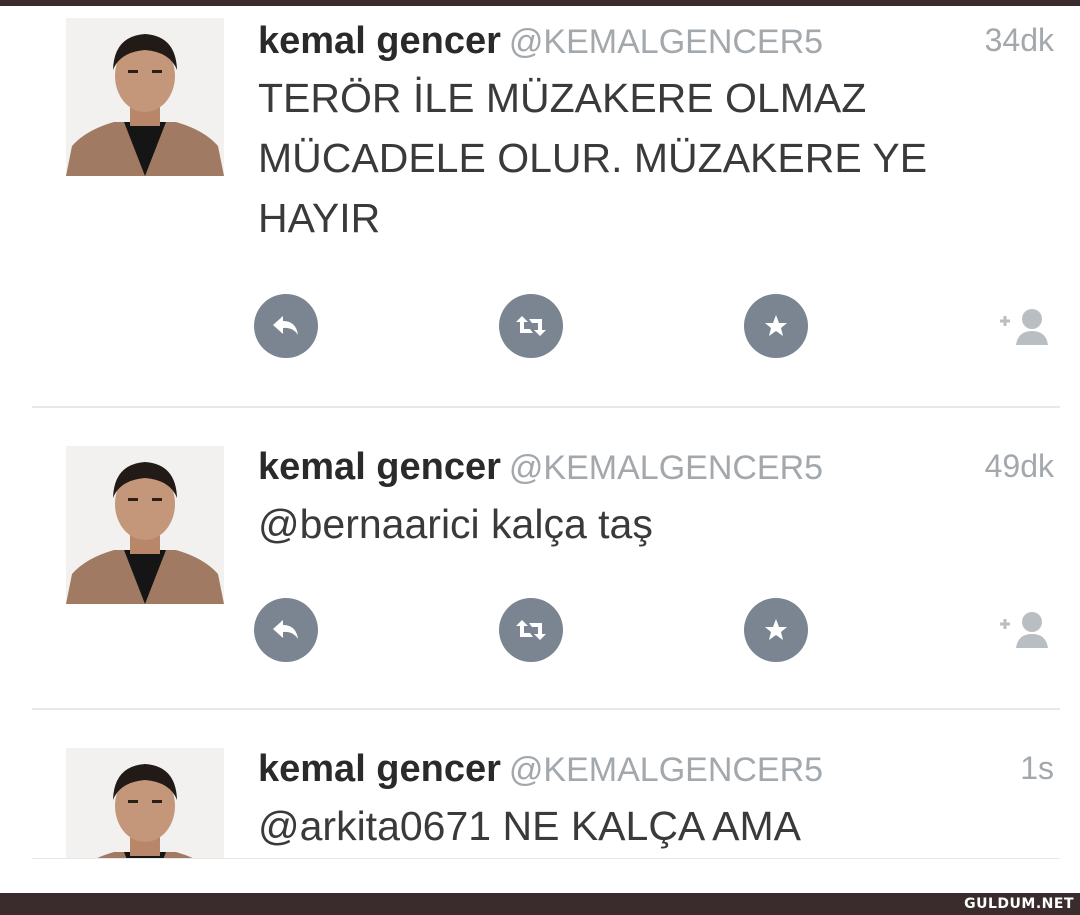  Describe the element at coordinates (1037, 768) in the screenshot. I see `tweet-time: 1s` at that location.